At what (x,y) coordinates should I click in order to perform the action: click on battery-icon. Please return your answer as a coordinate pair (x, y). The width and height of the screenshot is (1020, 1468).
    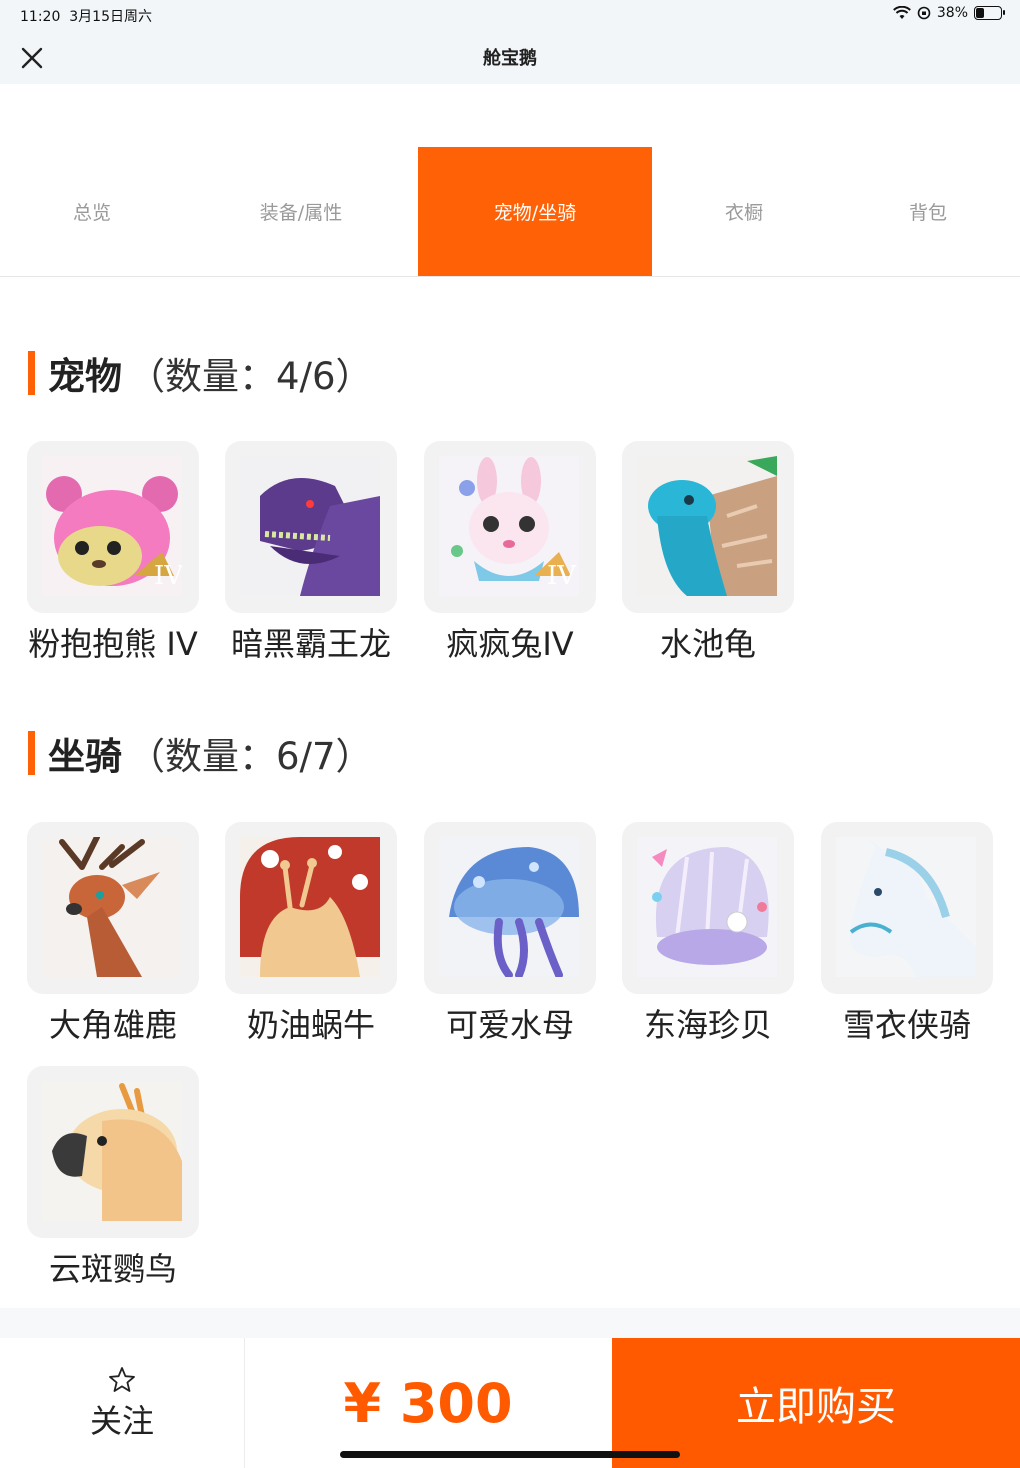
    Looking at the image, I should click on (989, 13).